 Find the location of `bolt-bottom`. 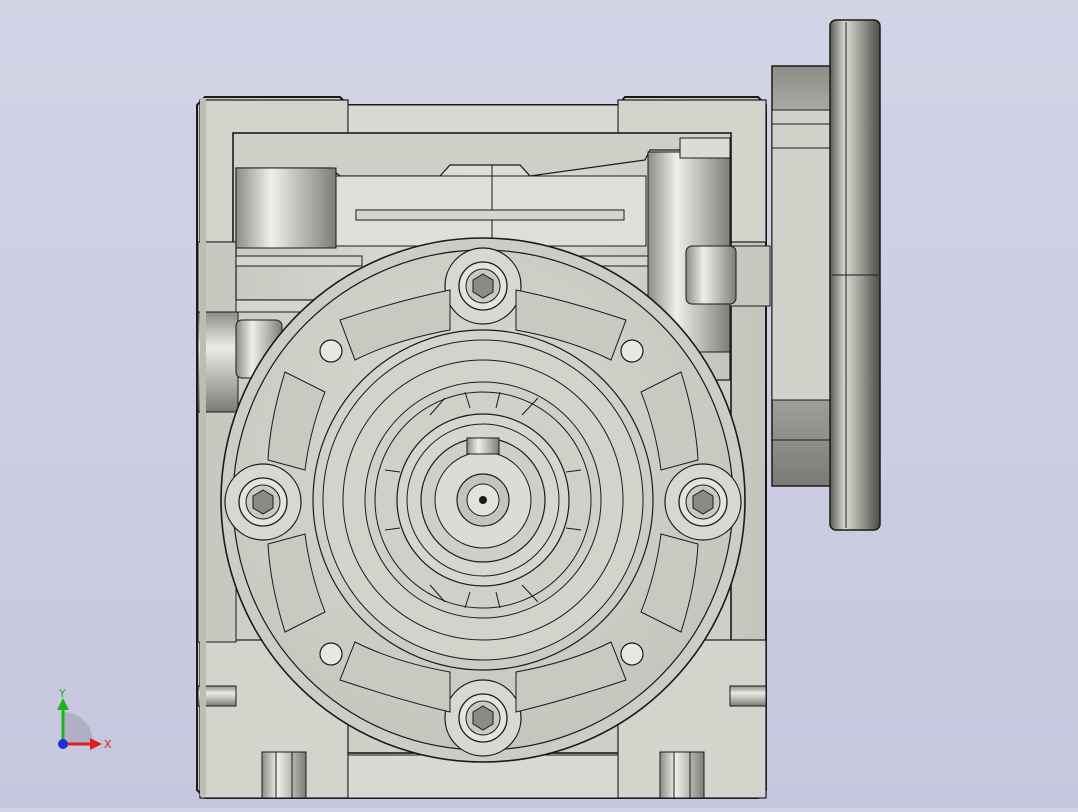

bolt-bottom is located at coordinates (483, 718).